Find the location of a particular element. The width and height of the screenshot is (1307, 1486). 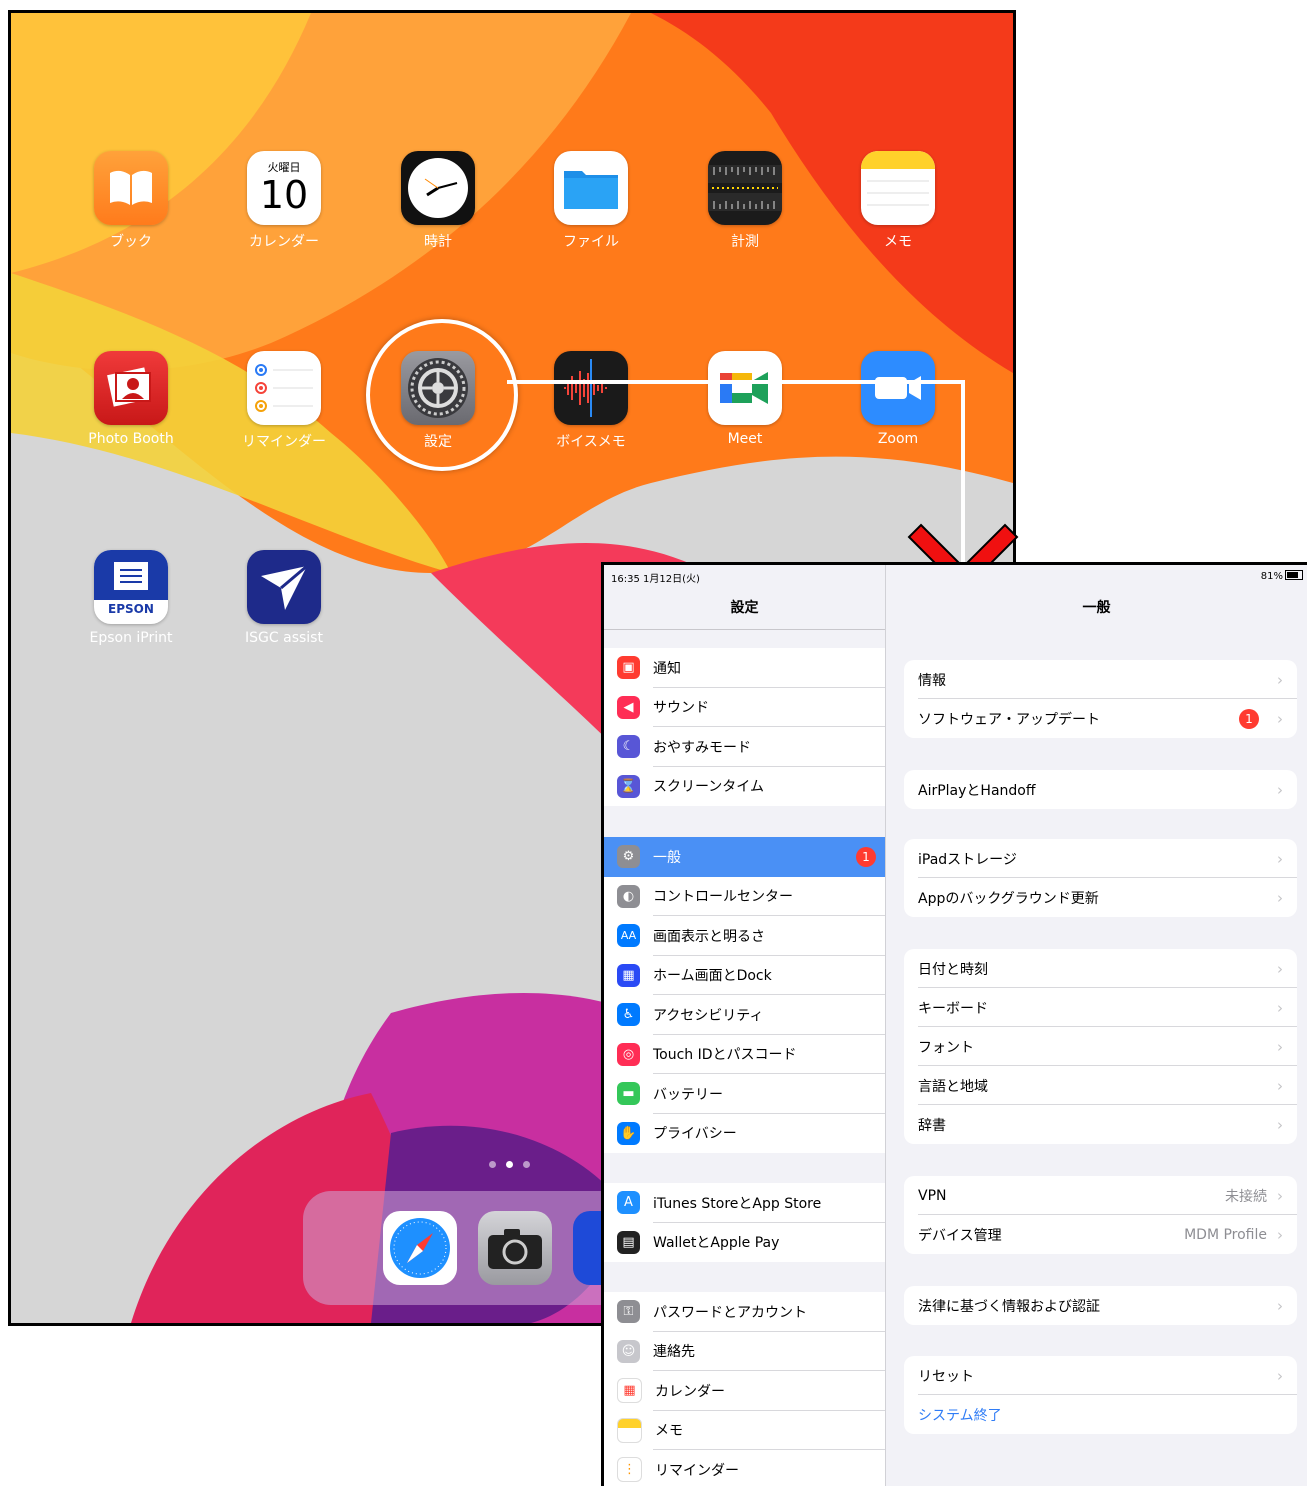

sidebar-item-label: iTunes StoreとApp Store is located at coordinates (737, 1203).